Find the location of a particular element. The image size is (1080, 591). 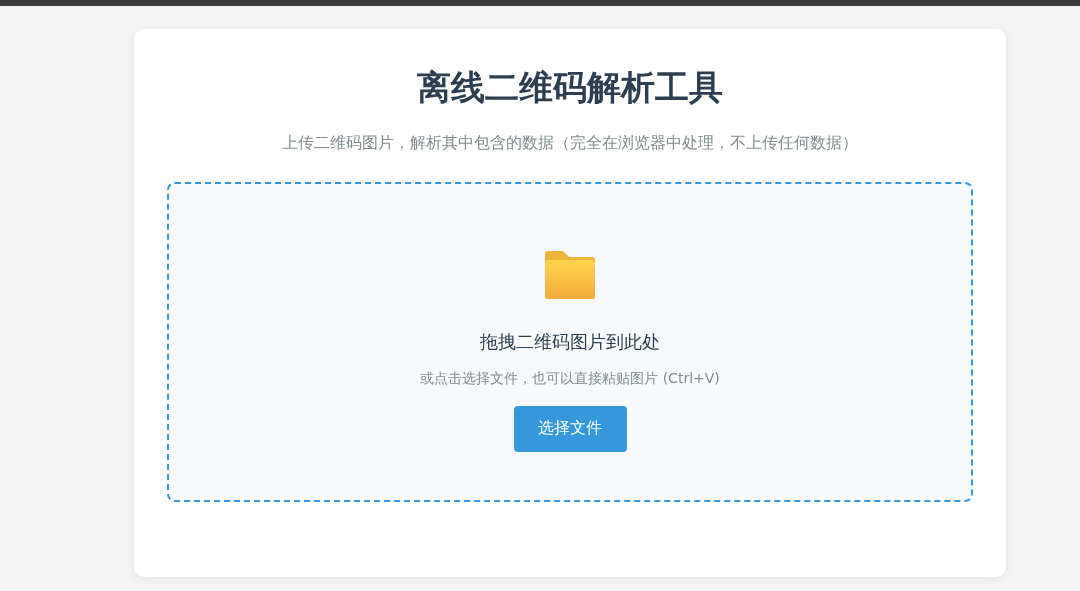

drop-heading: 拖拽二维码图片到此处 is located at coordinates (570, 341).